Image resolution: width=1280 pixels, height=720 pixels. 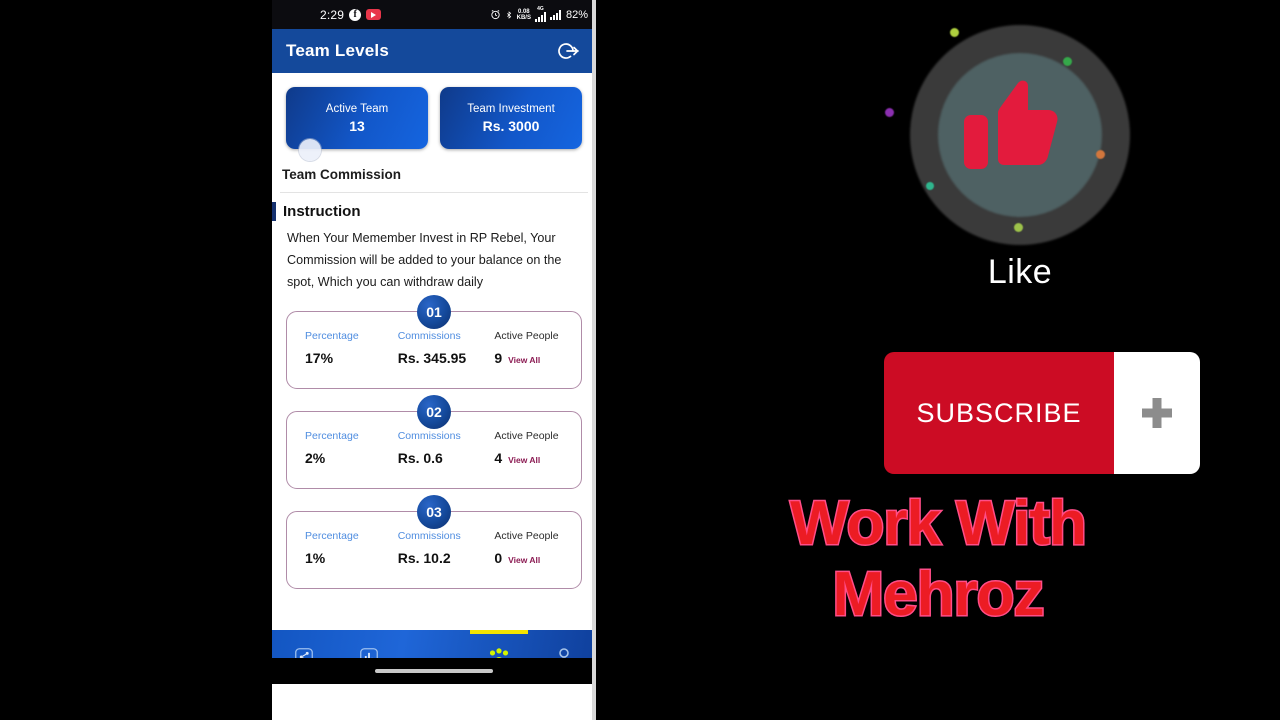 I want to click on stats-row: Active Team 13 Team Investment Rs. 3000, so click(x=434, y=117).